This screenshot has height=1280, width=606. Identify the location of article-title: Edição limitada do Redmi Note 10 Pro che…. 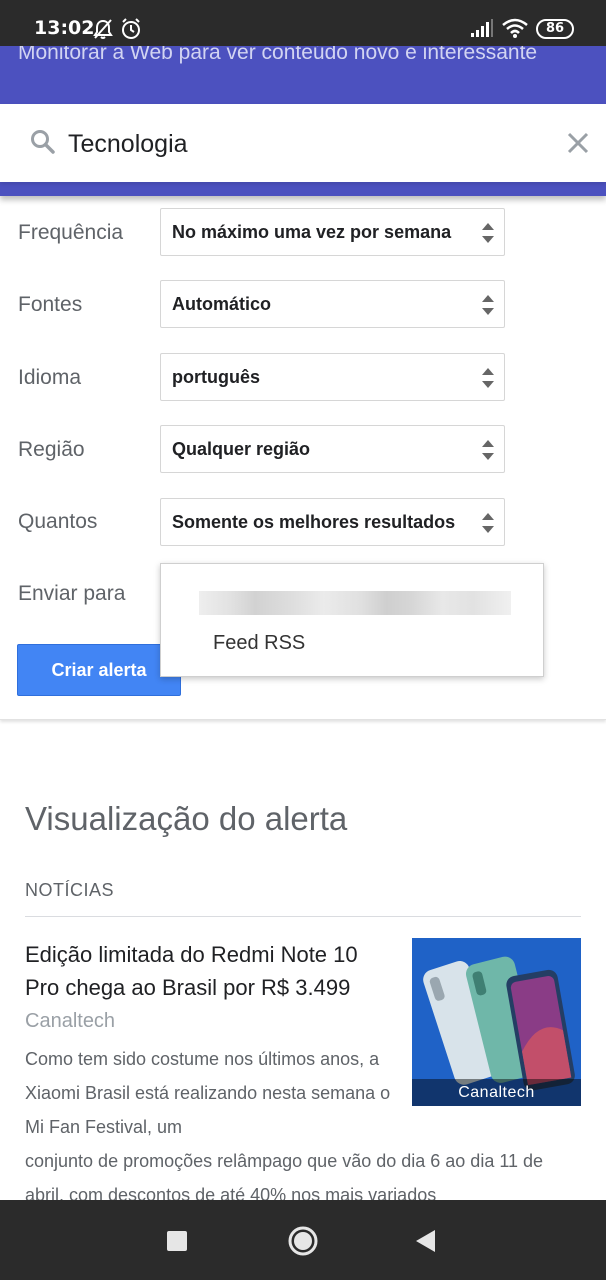
(210, 971).